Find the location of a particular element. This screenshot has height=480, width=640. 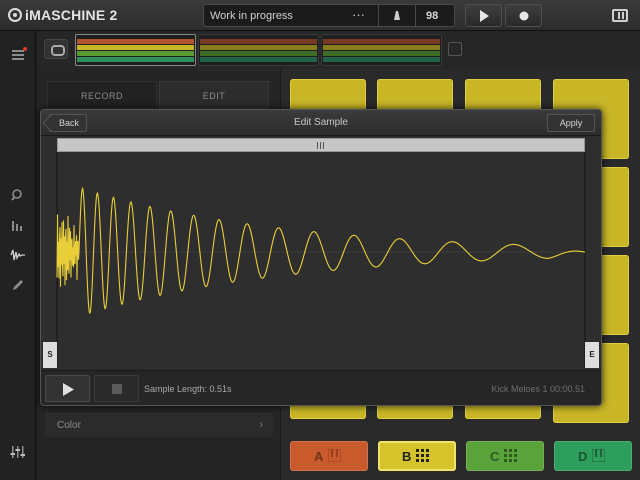

loop-icon is located at coordinates (56, 49).